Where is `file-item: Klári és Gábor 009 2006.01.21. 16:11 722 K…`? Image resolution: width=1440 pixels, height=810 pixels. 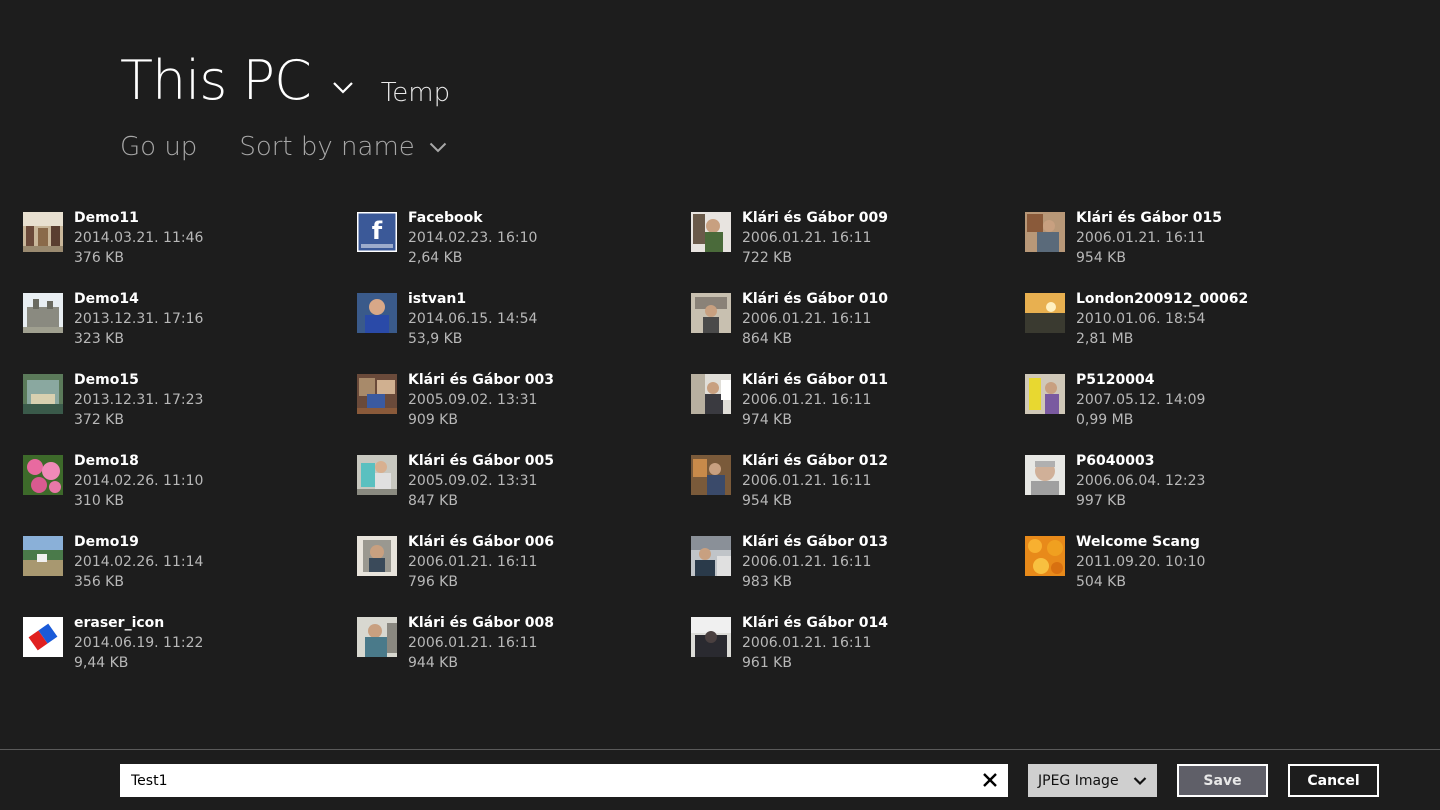
file-item: Klári és Gábor 009 2006.01.21. 16:11 722 K… is located at coordinates (858, 248).